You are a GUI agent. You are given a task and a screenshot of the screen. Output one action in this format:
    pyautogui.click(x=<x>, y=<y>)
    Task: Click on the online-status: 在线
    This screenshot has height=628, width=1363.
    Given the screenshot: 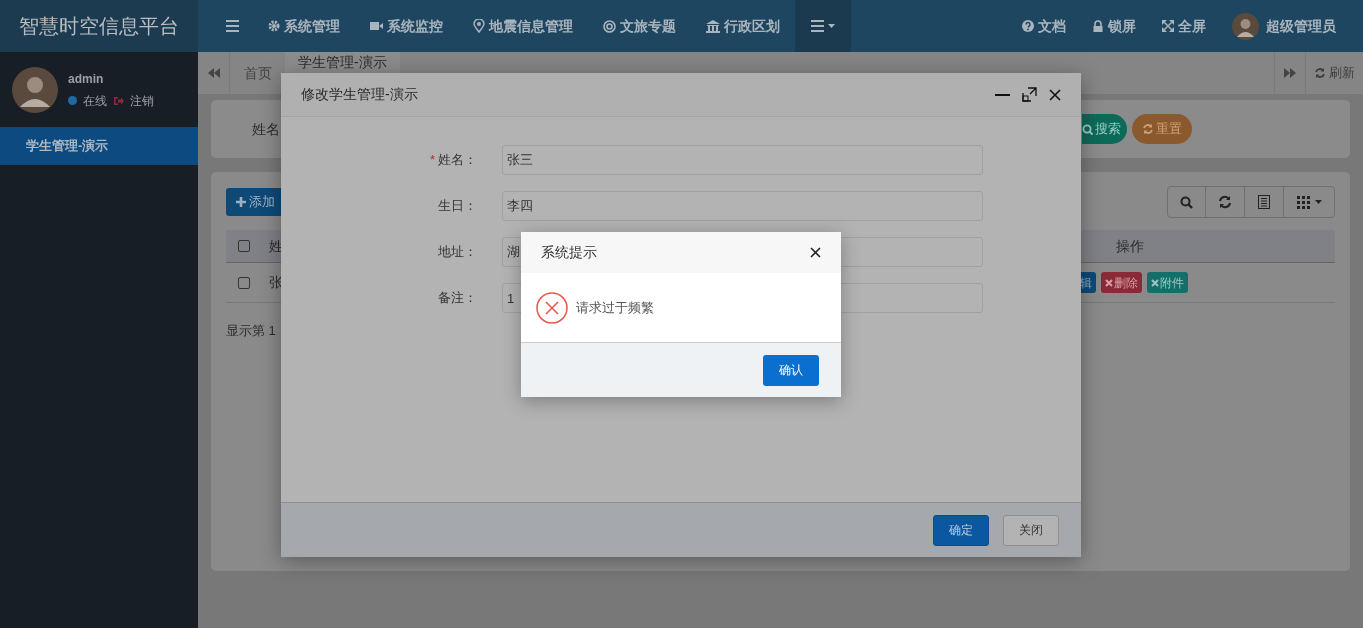 What is the action you would take?
    pyautogui.click(x=95, y=101)
    